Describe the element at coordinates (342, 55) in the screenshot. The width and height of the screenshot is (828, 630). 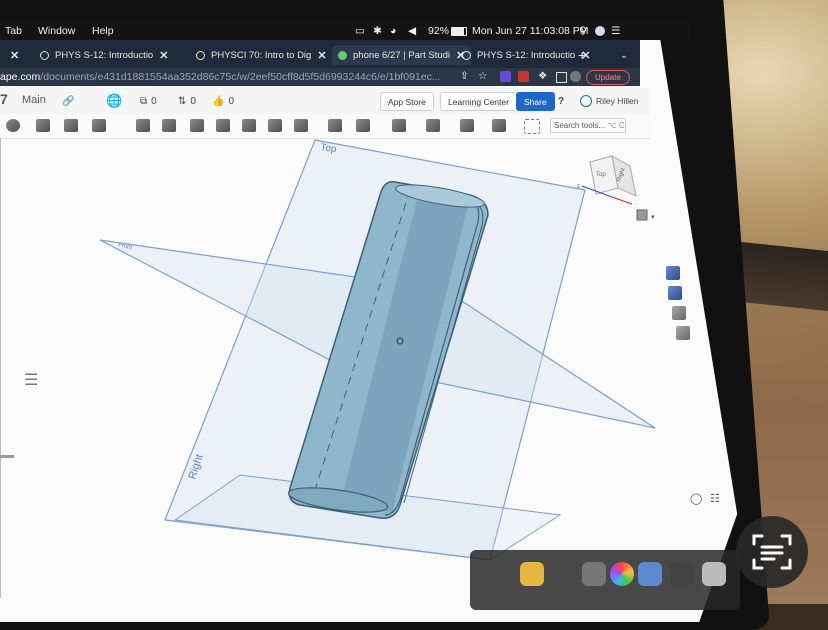
I see `onshape-icon` at that location.